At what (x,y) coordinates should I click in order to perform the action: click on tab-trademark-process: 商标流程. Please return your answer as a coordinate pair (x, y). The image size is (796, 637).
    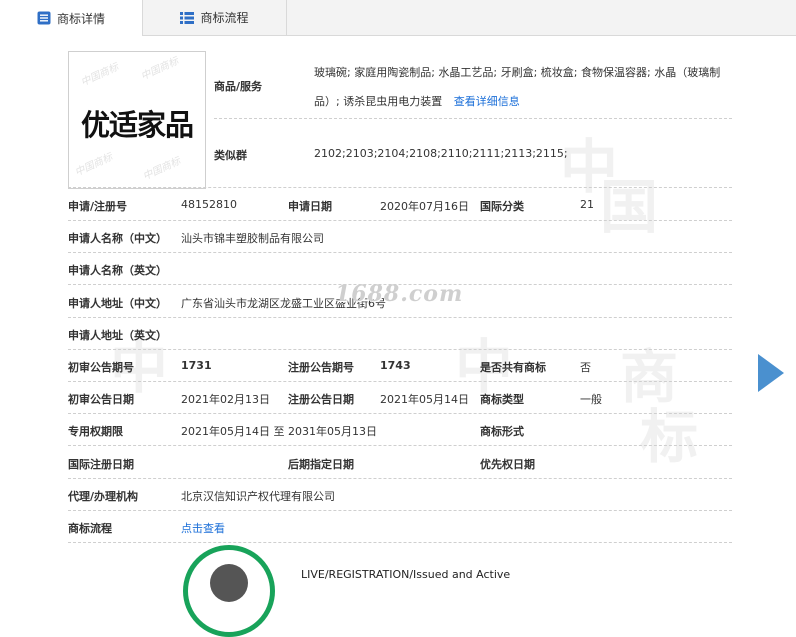
    Looking at the image, I should click on (215, 17).